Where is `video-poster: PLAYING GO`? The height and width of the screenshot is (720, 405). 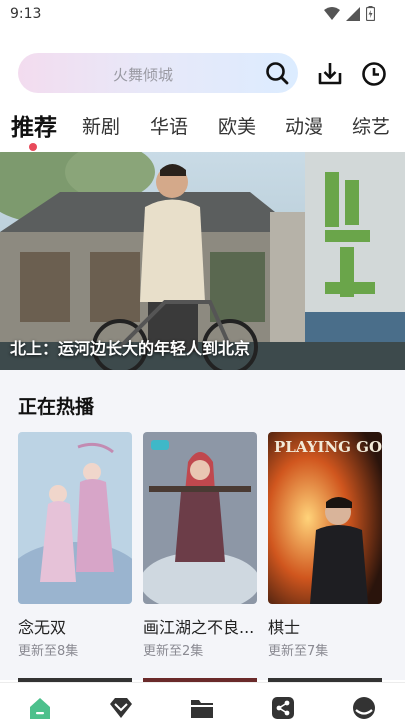
video-poster: PLAYING GO is located at coordinates (325, 518).